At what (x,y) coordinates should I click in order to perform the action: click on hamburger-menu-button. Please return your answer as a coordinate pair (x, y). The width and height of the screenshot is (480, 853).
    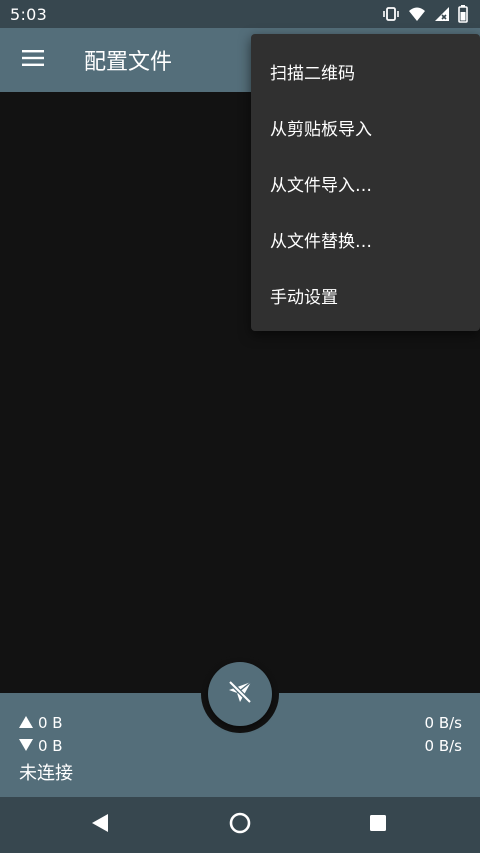
    Looking at the image, I should click on (33, 60).